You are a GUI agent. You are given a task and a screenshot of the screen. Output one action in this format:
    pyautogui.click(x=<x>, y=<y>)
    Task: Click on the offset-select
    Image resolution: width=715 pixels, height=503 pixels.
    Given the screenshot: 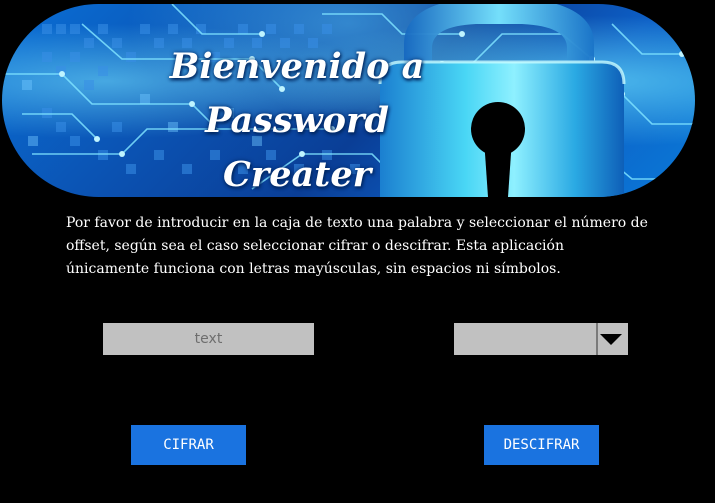 What is the action you would take?
    pyautogui.click(x=541, y=339)
    